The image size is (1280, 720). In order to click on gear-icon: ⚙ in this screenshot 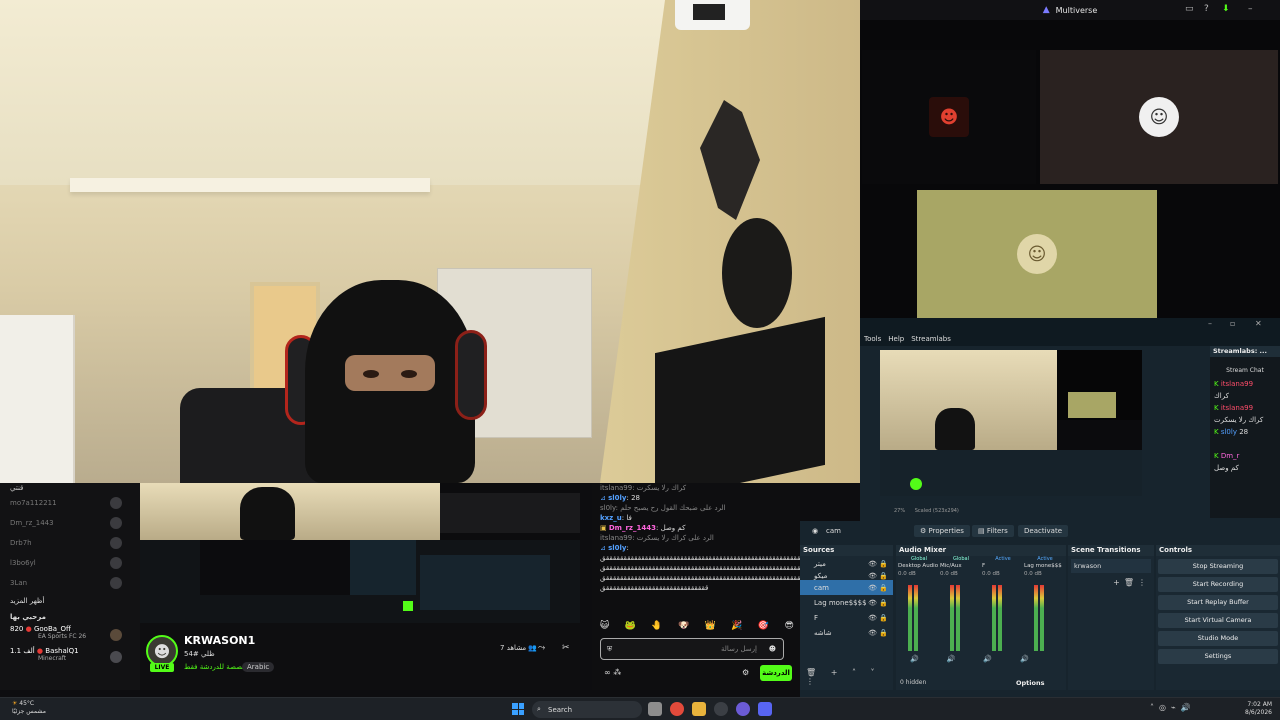, I will do `click(745, 672)`.